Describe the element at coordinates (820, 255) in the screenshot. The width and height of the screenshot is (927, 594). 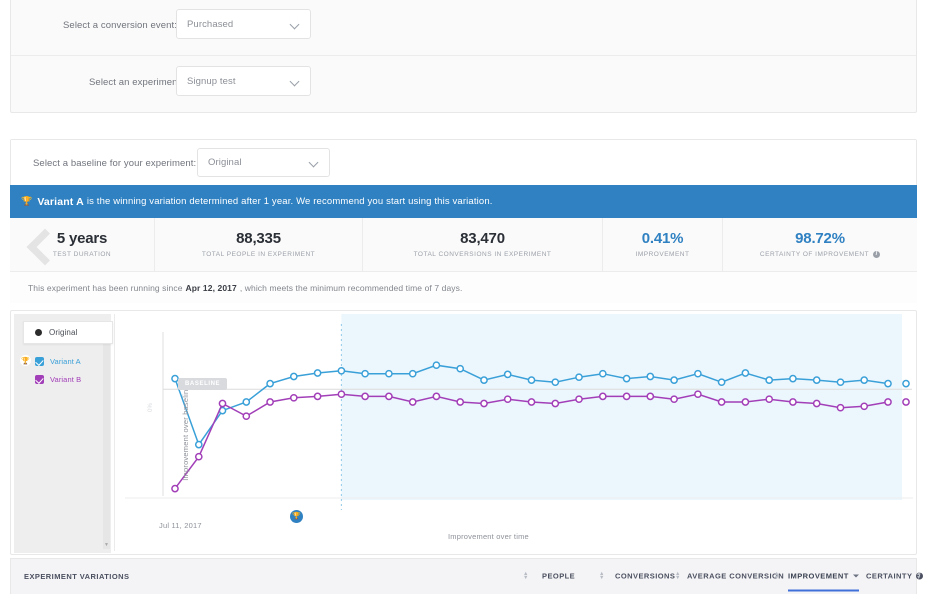
I see `stat-label: CERTAINTY OF IMPROVEMENT i` at that location.